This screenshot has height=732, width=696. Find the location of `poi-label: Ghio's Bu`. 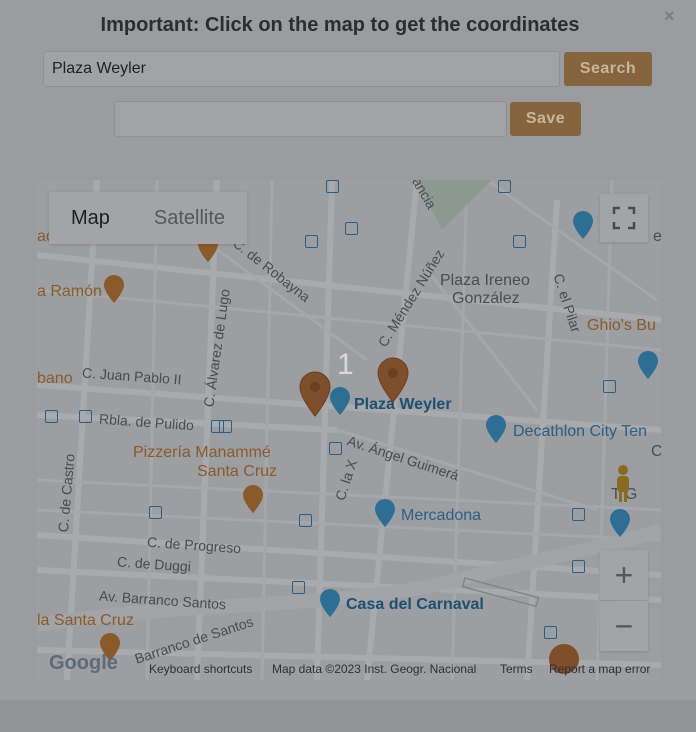

poi-label: Ghio's Bu is located at coordinates (621, 325).